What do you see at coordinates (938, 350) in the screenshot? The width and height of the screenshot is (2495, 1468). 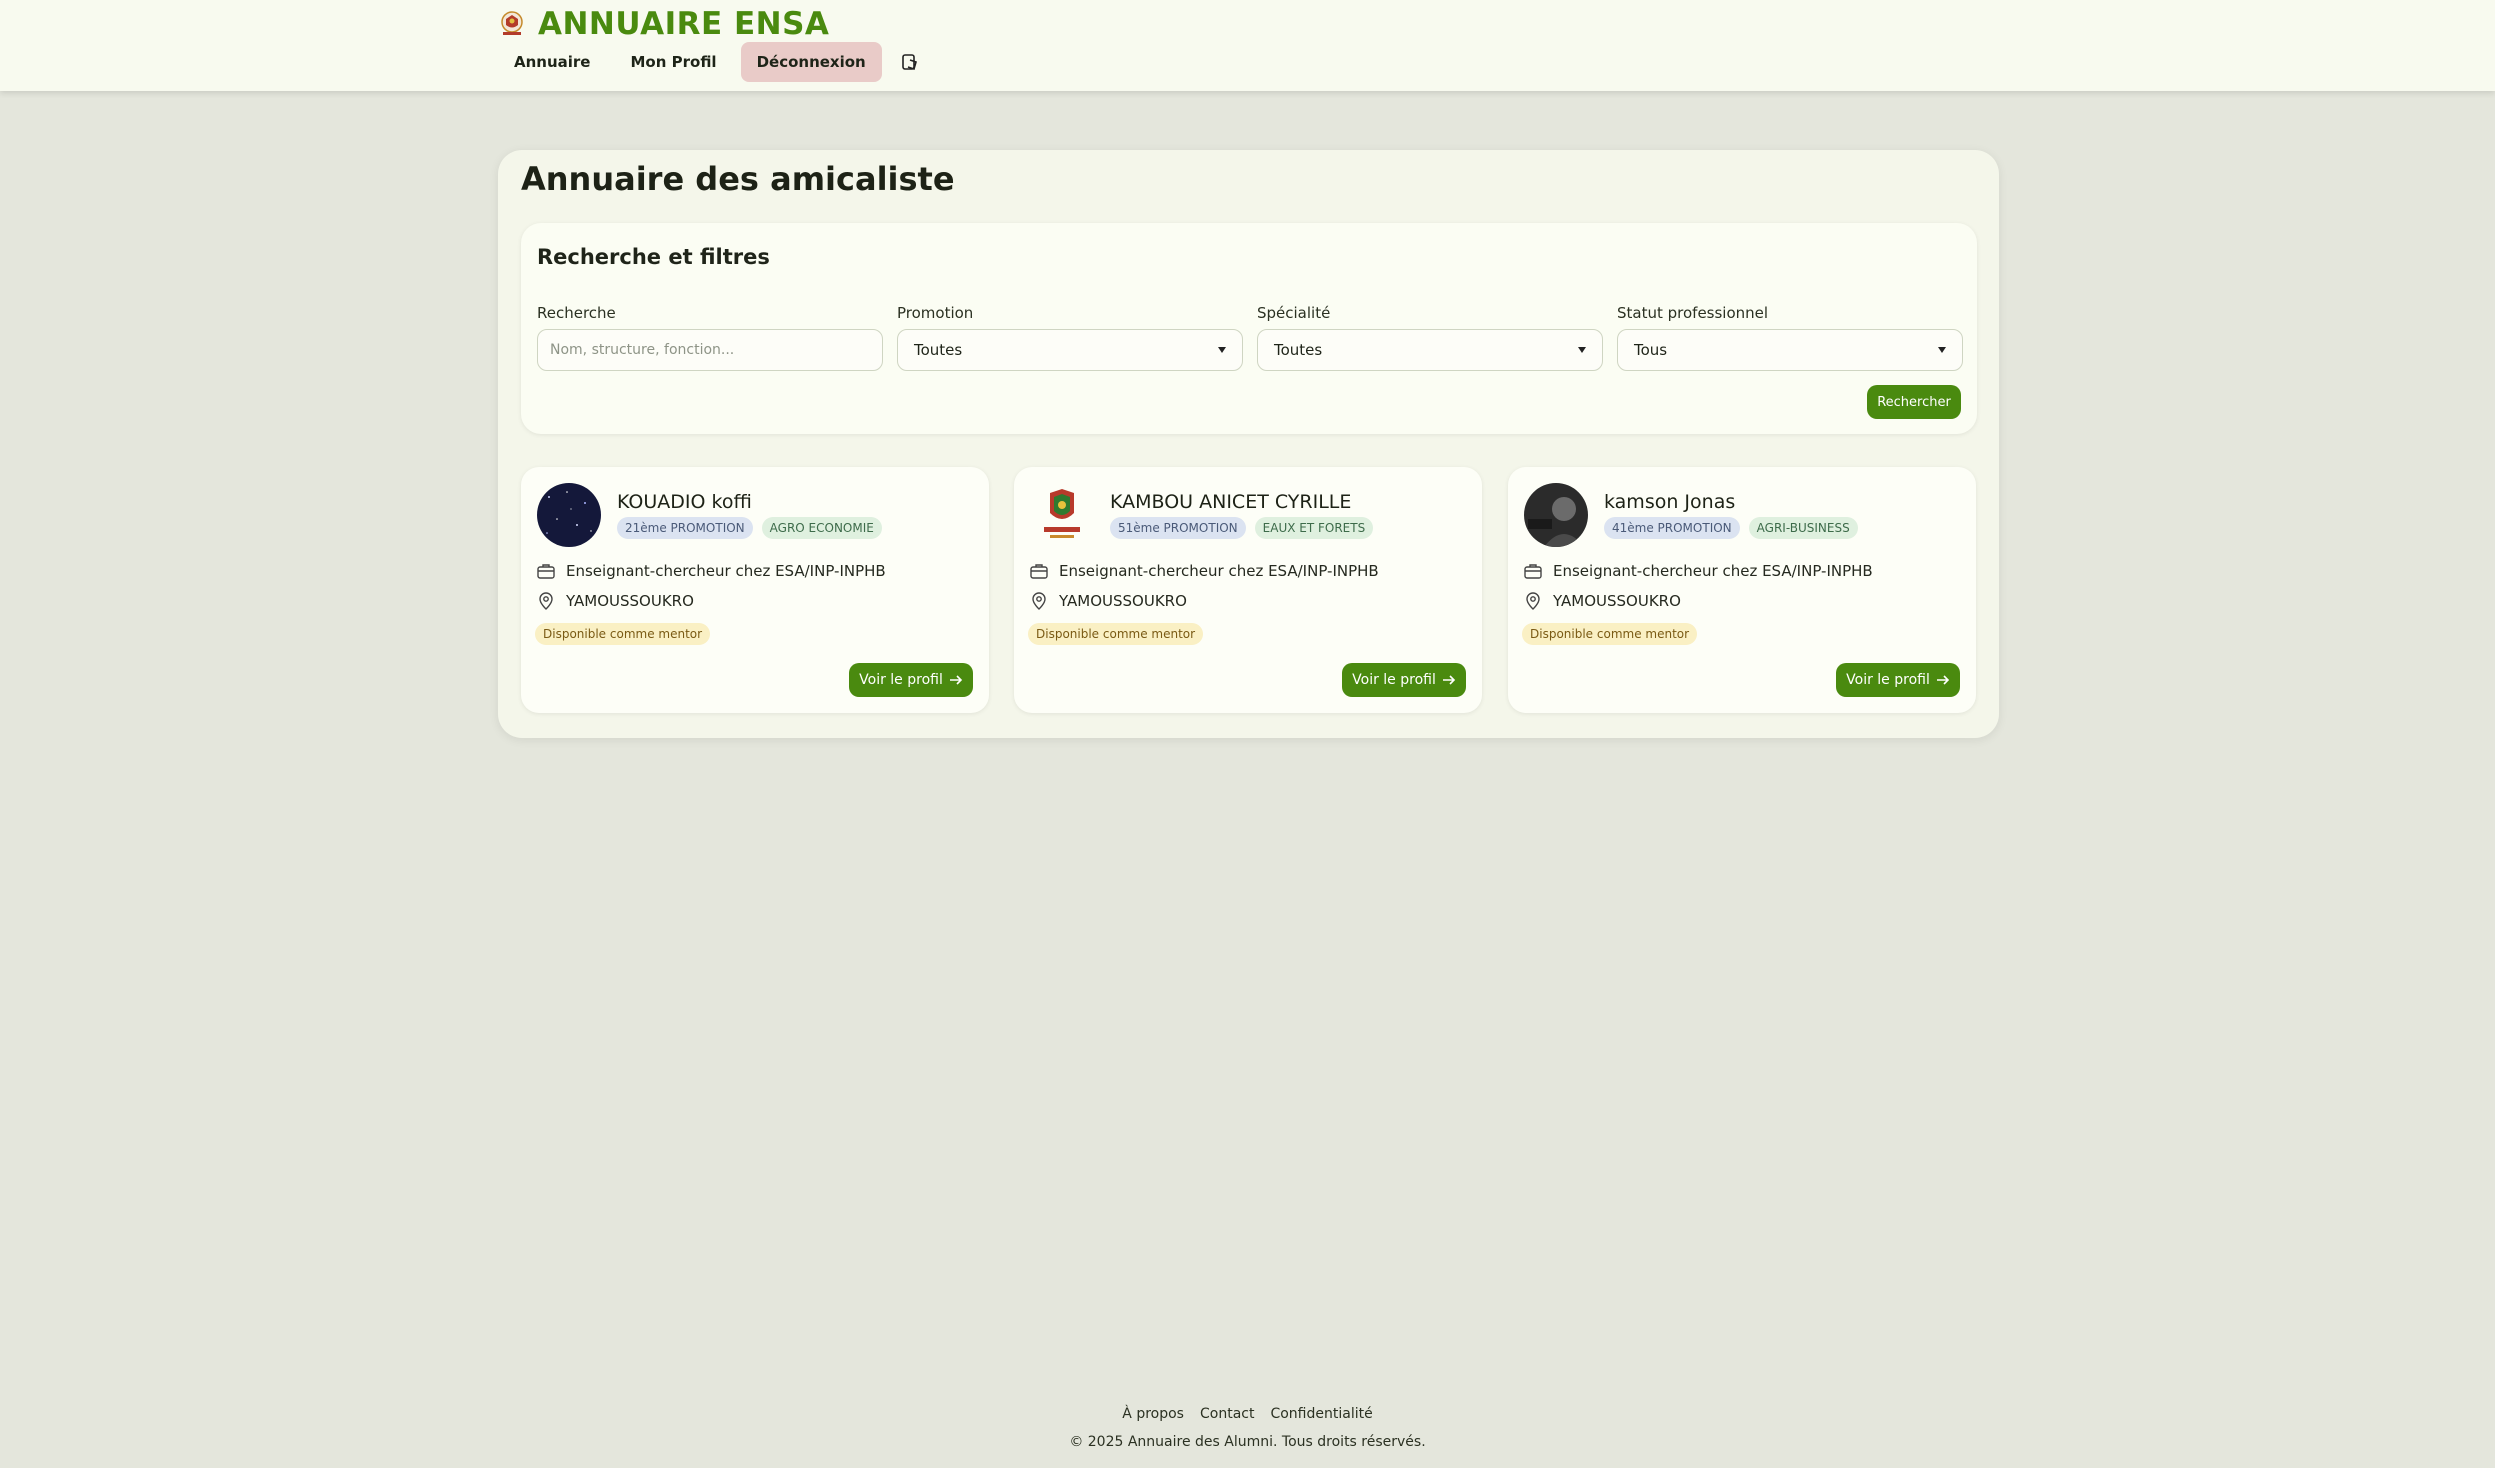 I see `promotion-value: Toutes` at bounding box center [938, 350].